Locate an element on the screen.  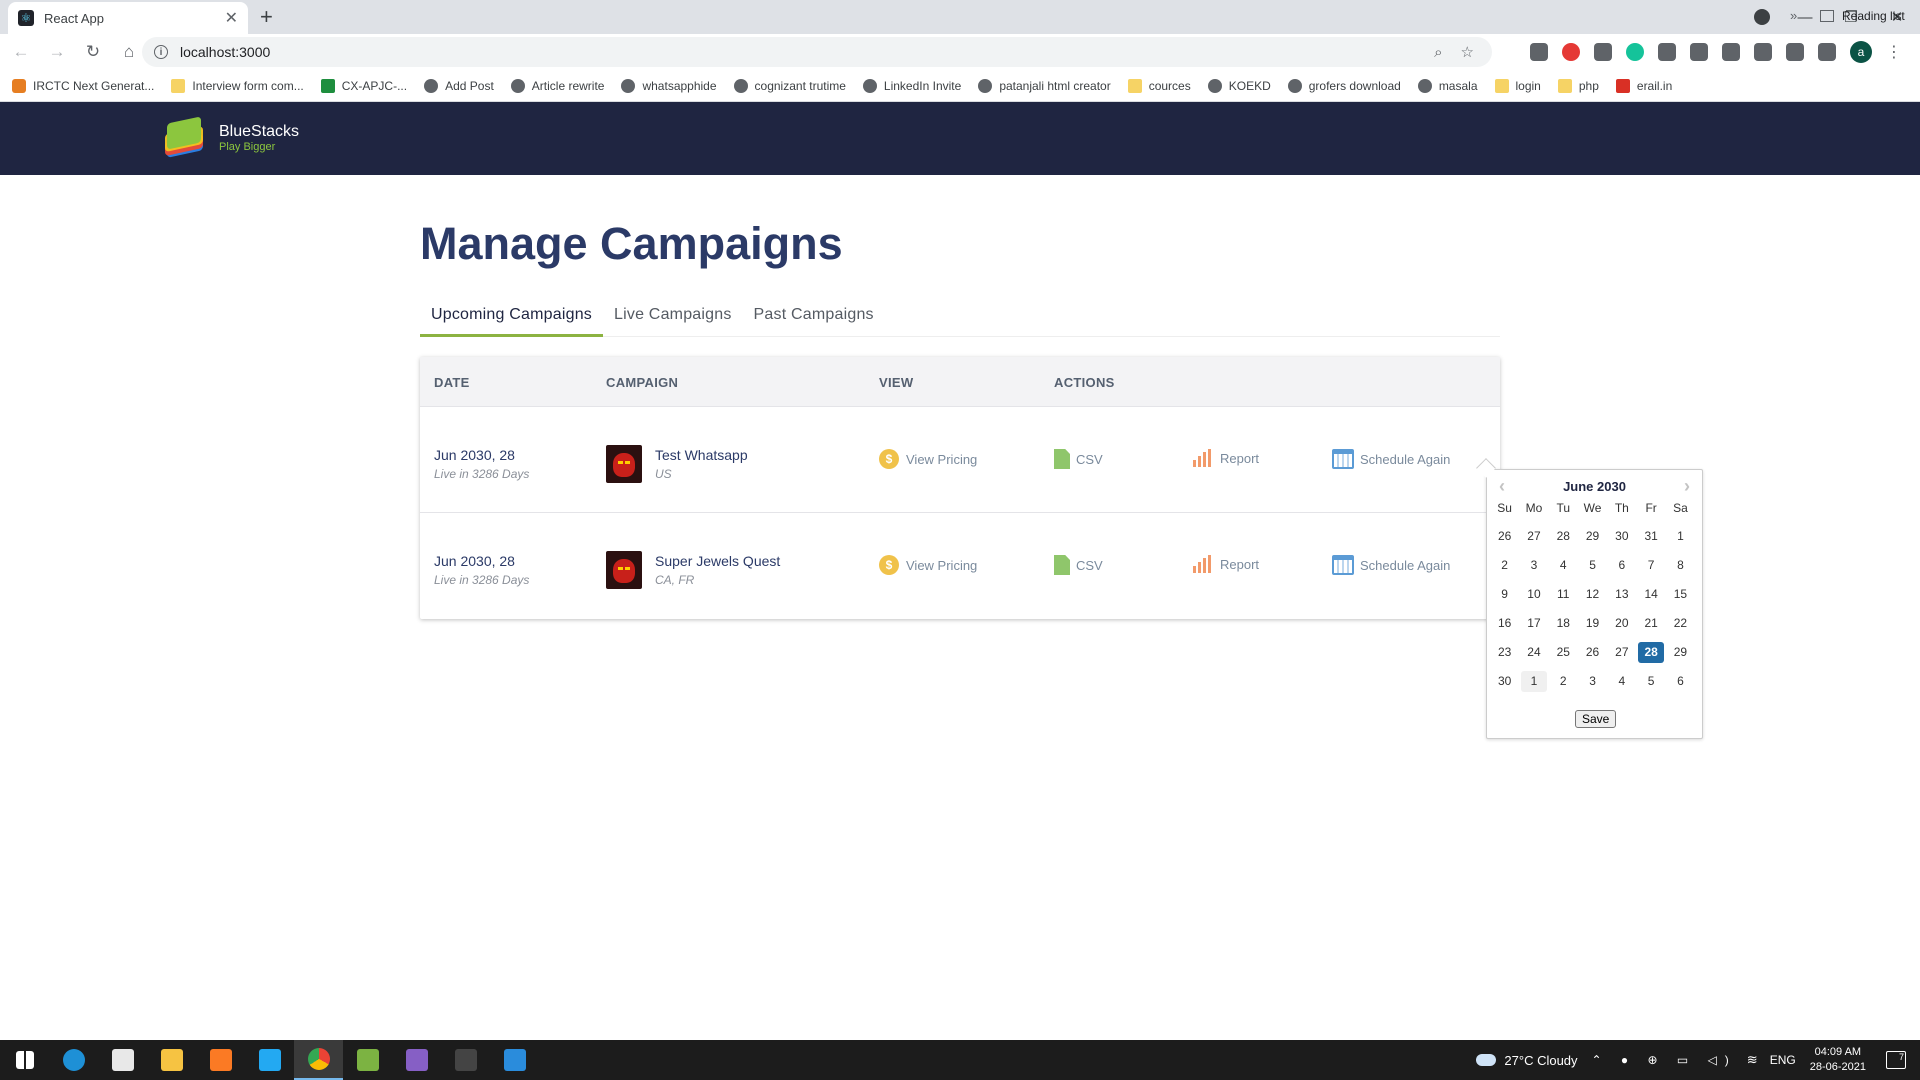
bookmark-item: php is located at coordinates (1578, 85).